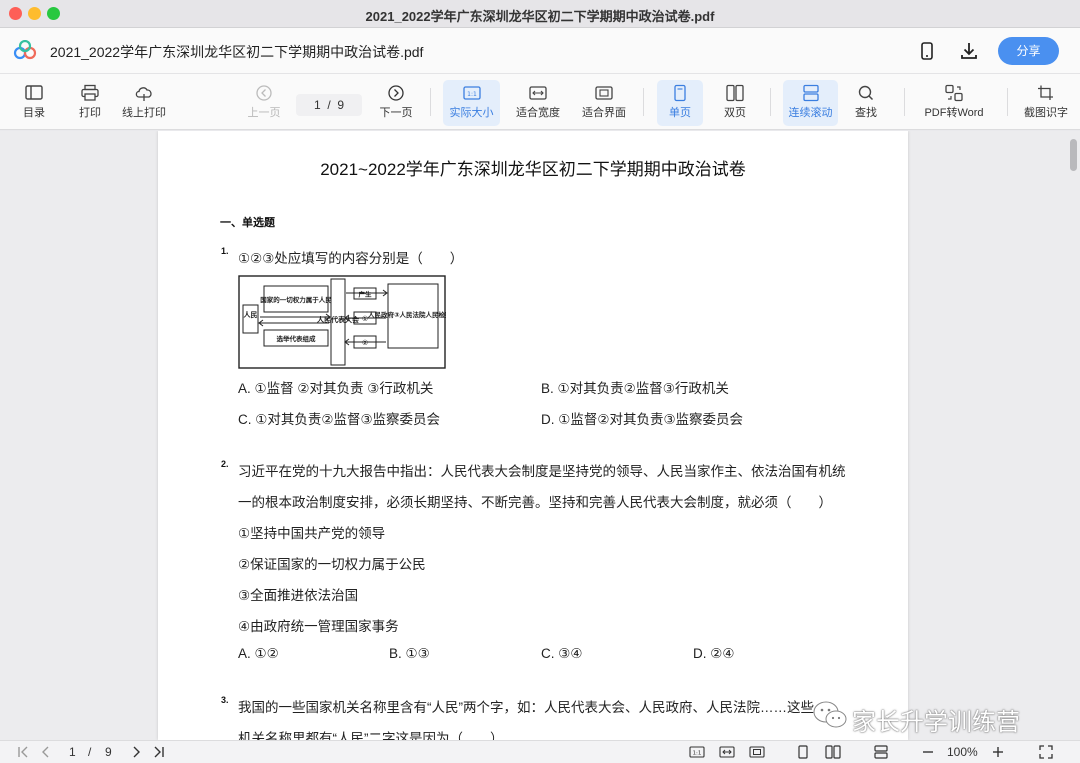 The height and width of the screenshot is (763, 1080). I want to click on svg-text: 国家的一切权力属于人民, so click(296, 299).